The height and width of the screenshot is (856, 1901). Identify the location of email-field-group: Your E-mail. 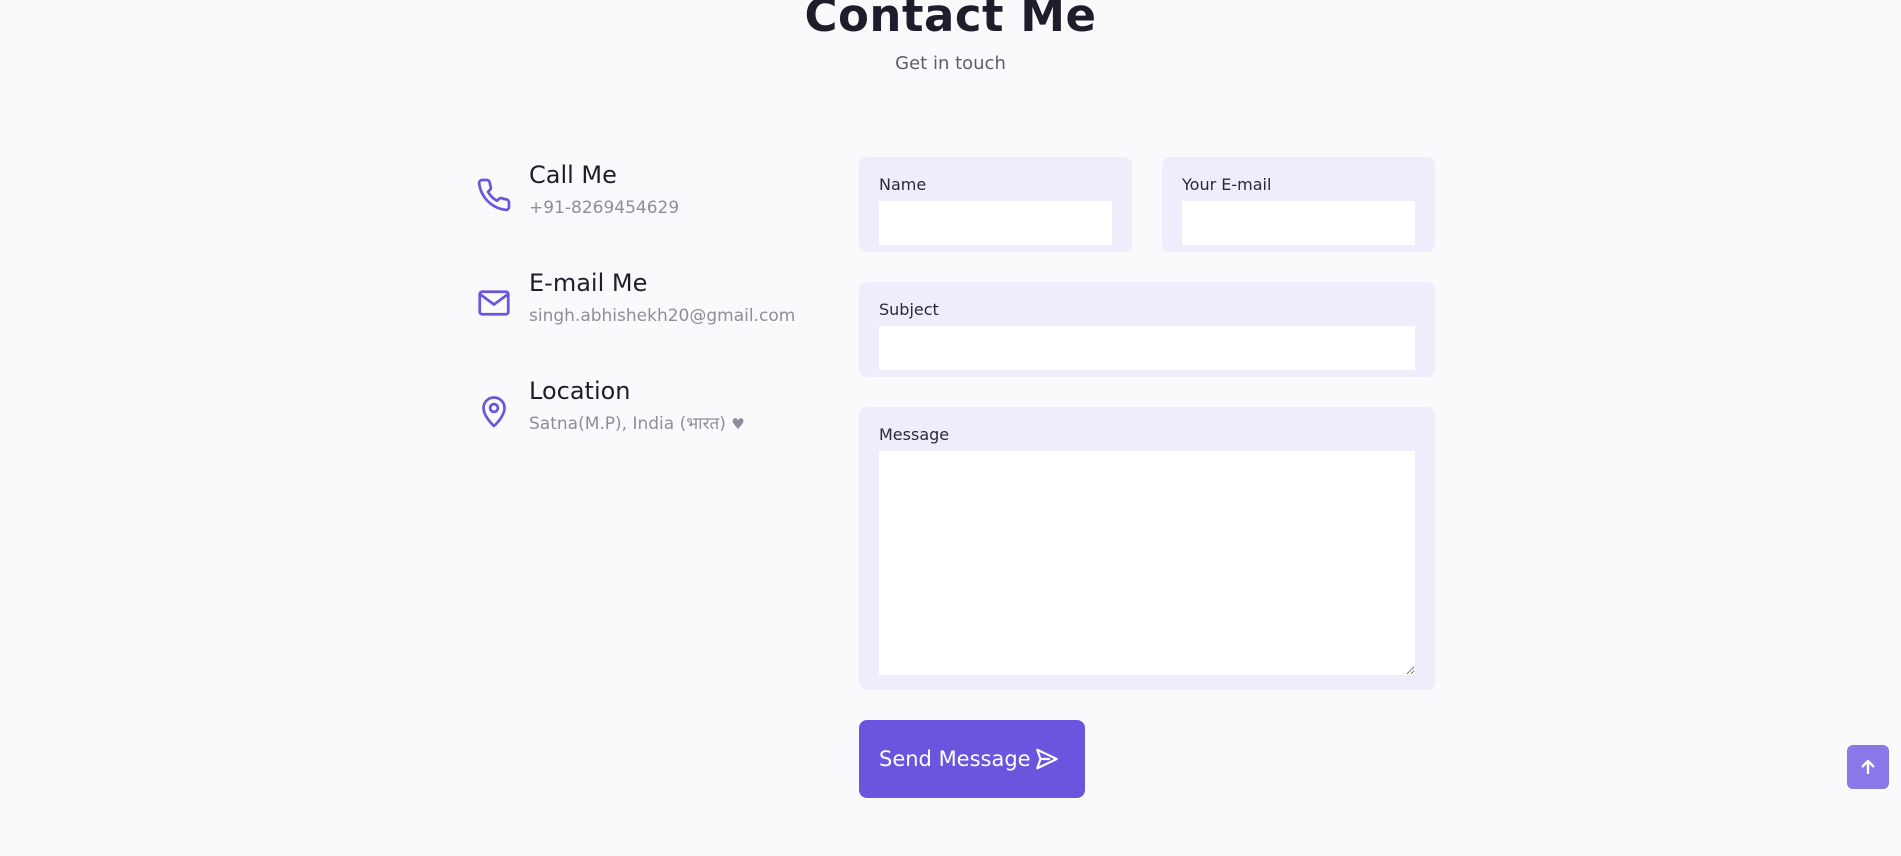
(1298, 204).